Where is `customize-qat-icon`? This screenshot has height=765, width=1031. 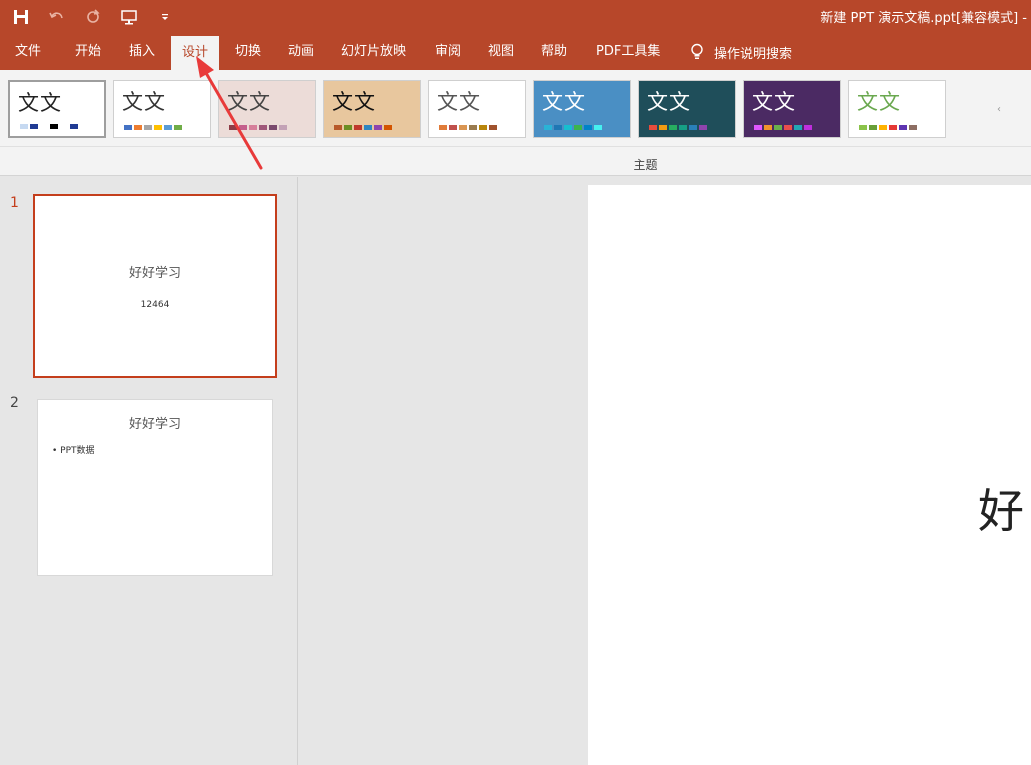
customize-qat-icon is located at coordinates (165, 17).